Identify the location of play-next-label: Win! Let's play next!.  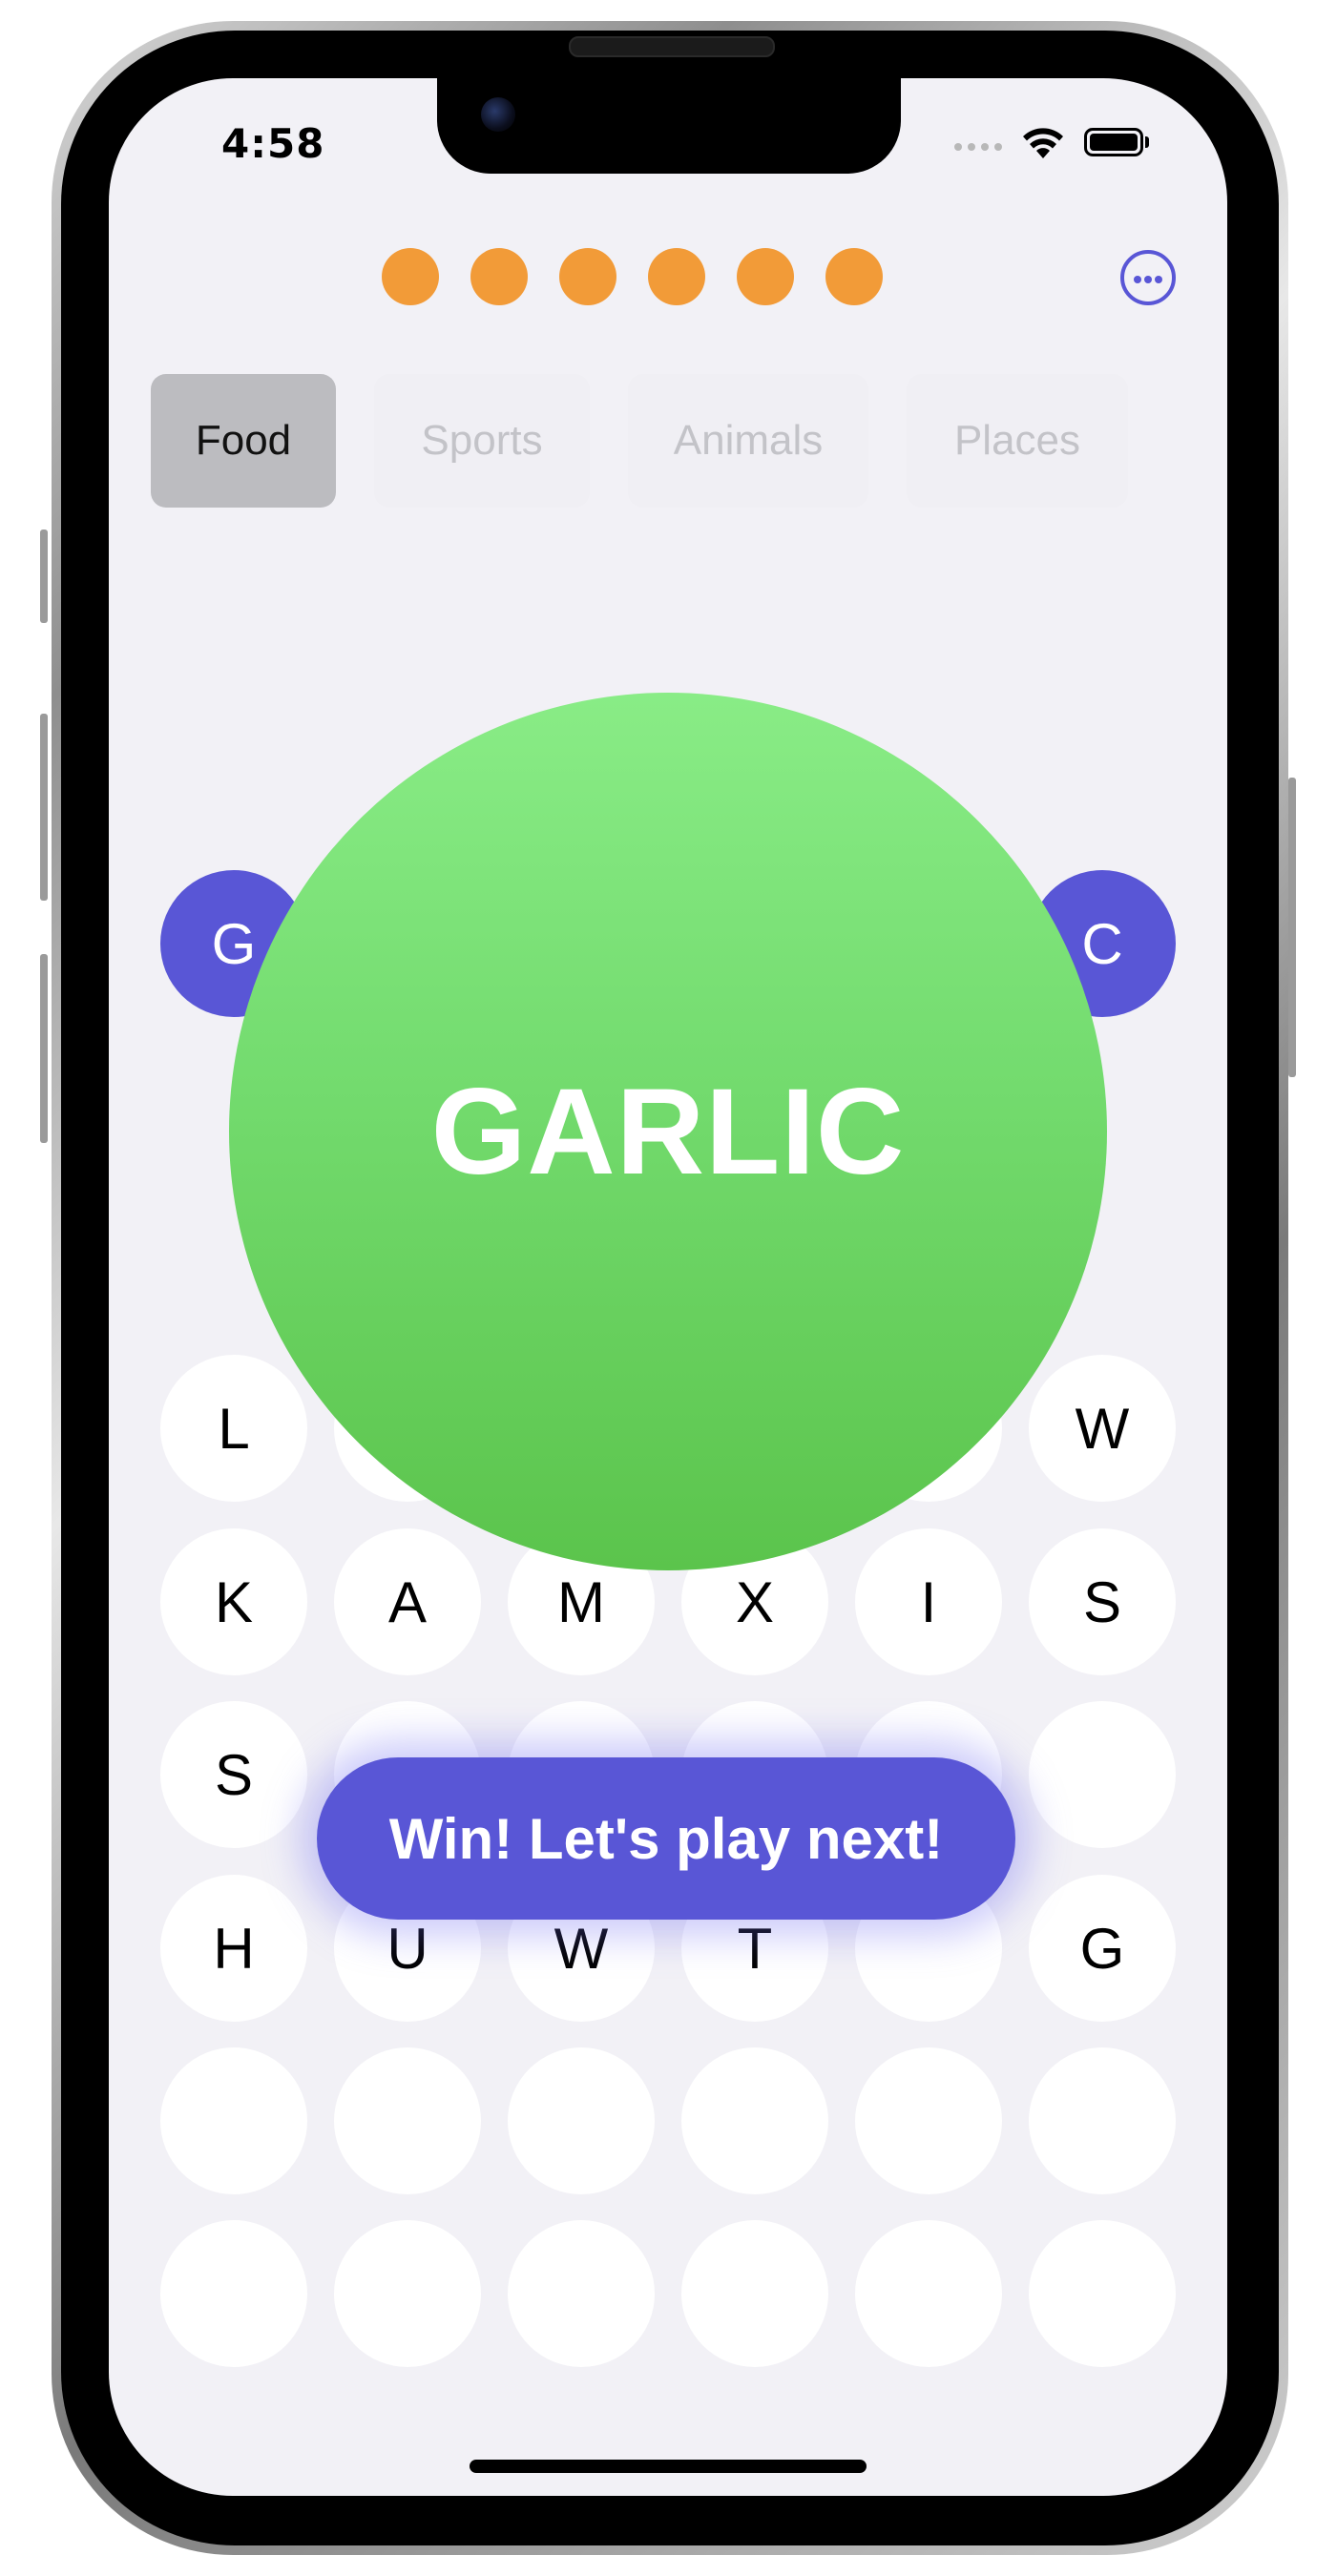
(666, 1838).